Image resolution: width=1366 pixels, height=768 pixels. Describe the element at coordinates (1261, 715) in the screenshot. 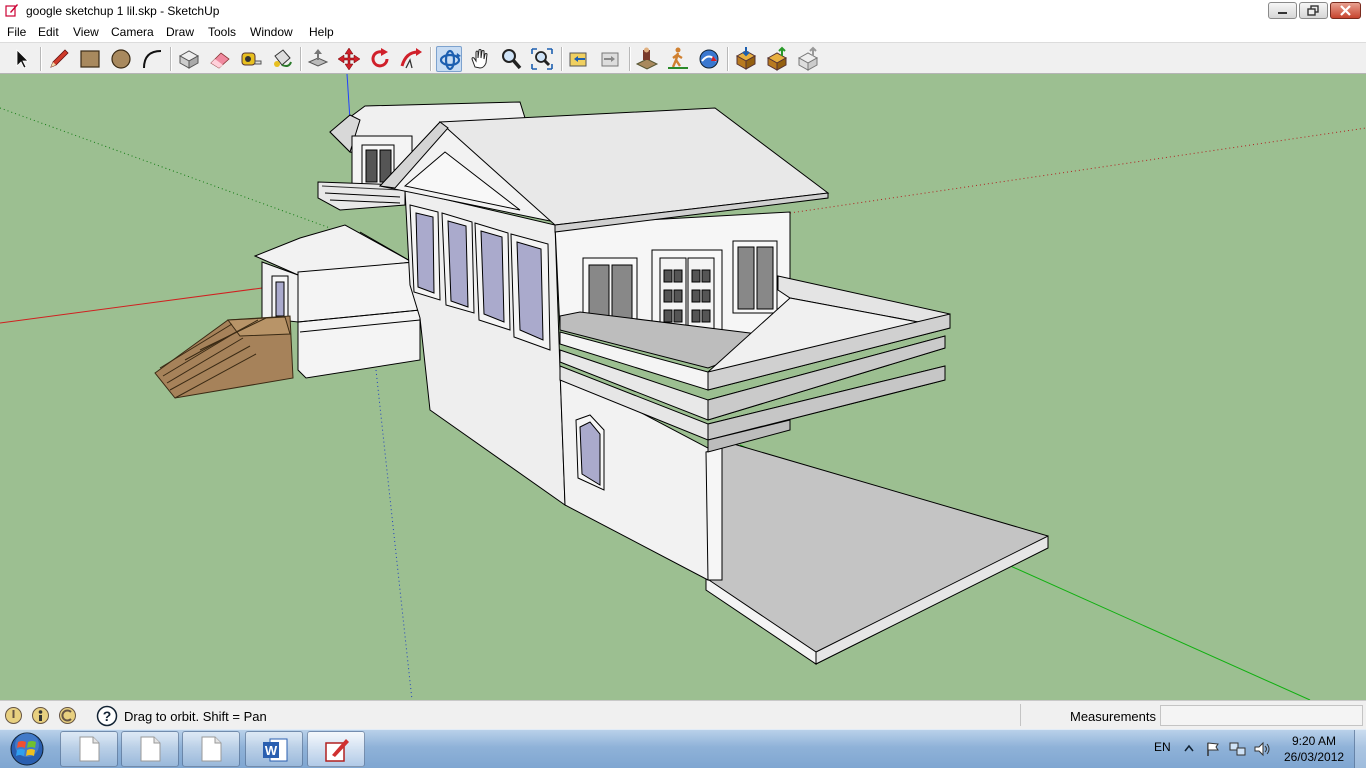

I see `measurements-input` at that location.